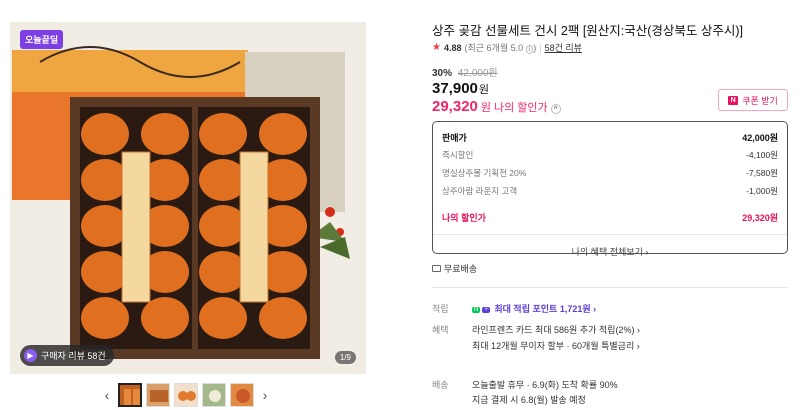  Describe the element at coordinates (454, 137) in the screenshot. I see `breakdown-label: 판매가` at that location.